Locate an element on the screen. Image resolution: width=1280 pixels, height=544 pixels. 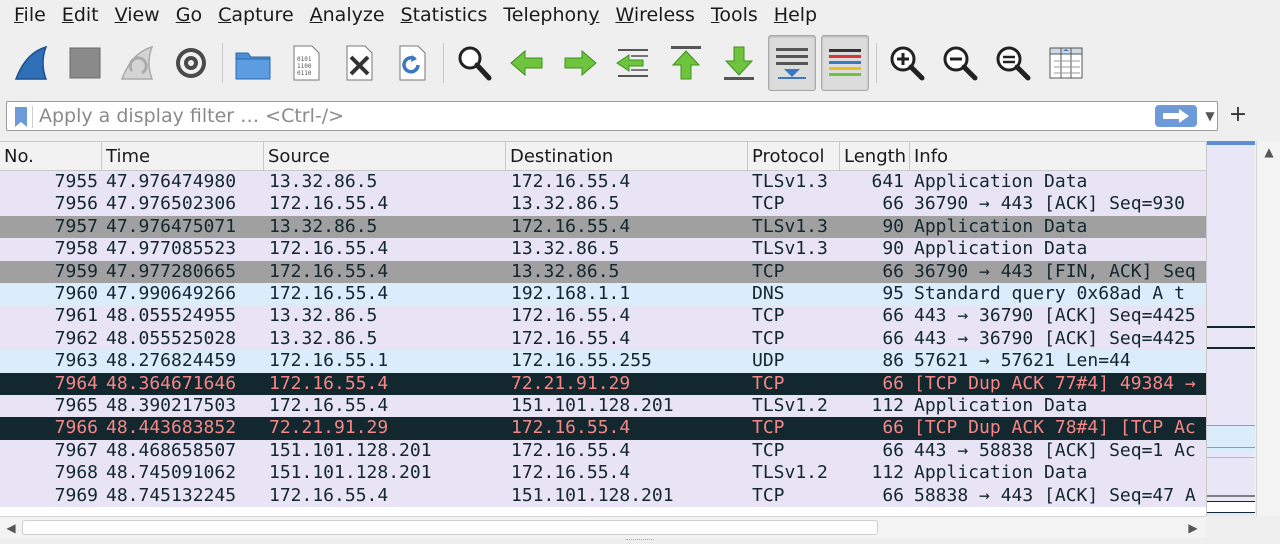
chevron-down-icon: ▼ is located at coordinates (1210, 116).